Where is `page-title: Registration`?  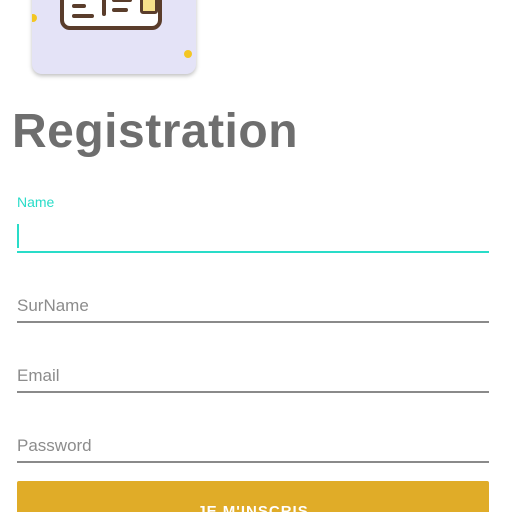
page-title: Registration is located at coordinates (155, 131).